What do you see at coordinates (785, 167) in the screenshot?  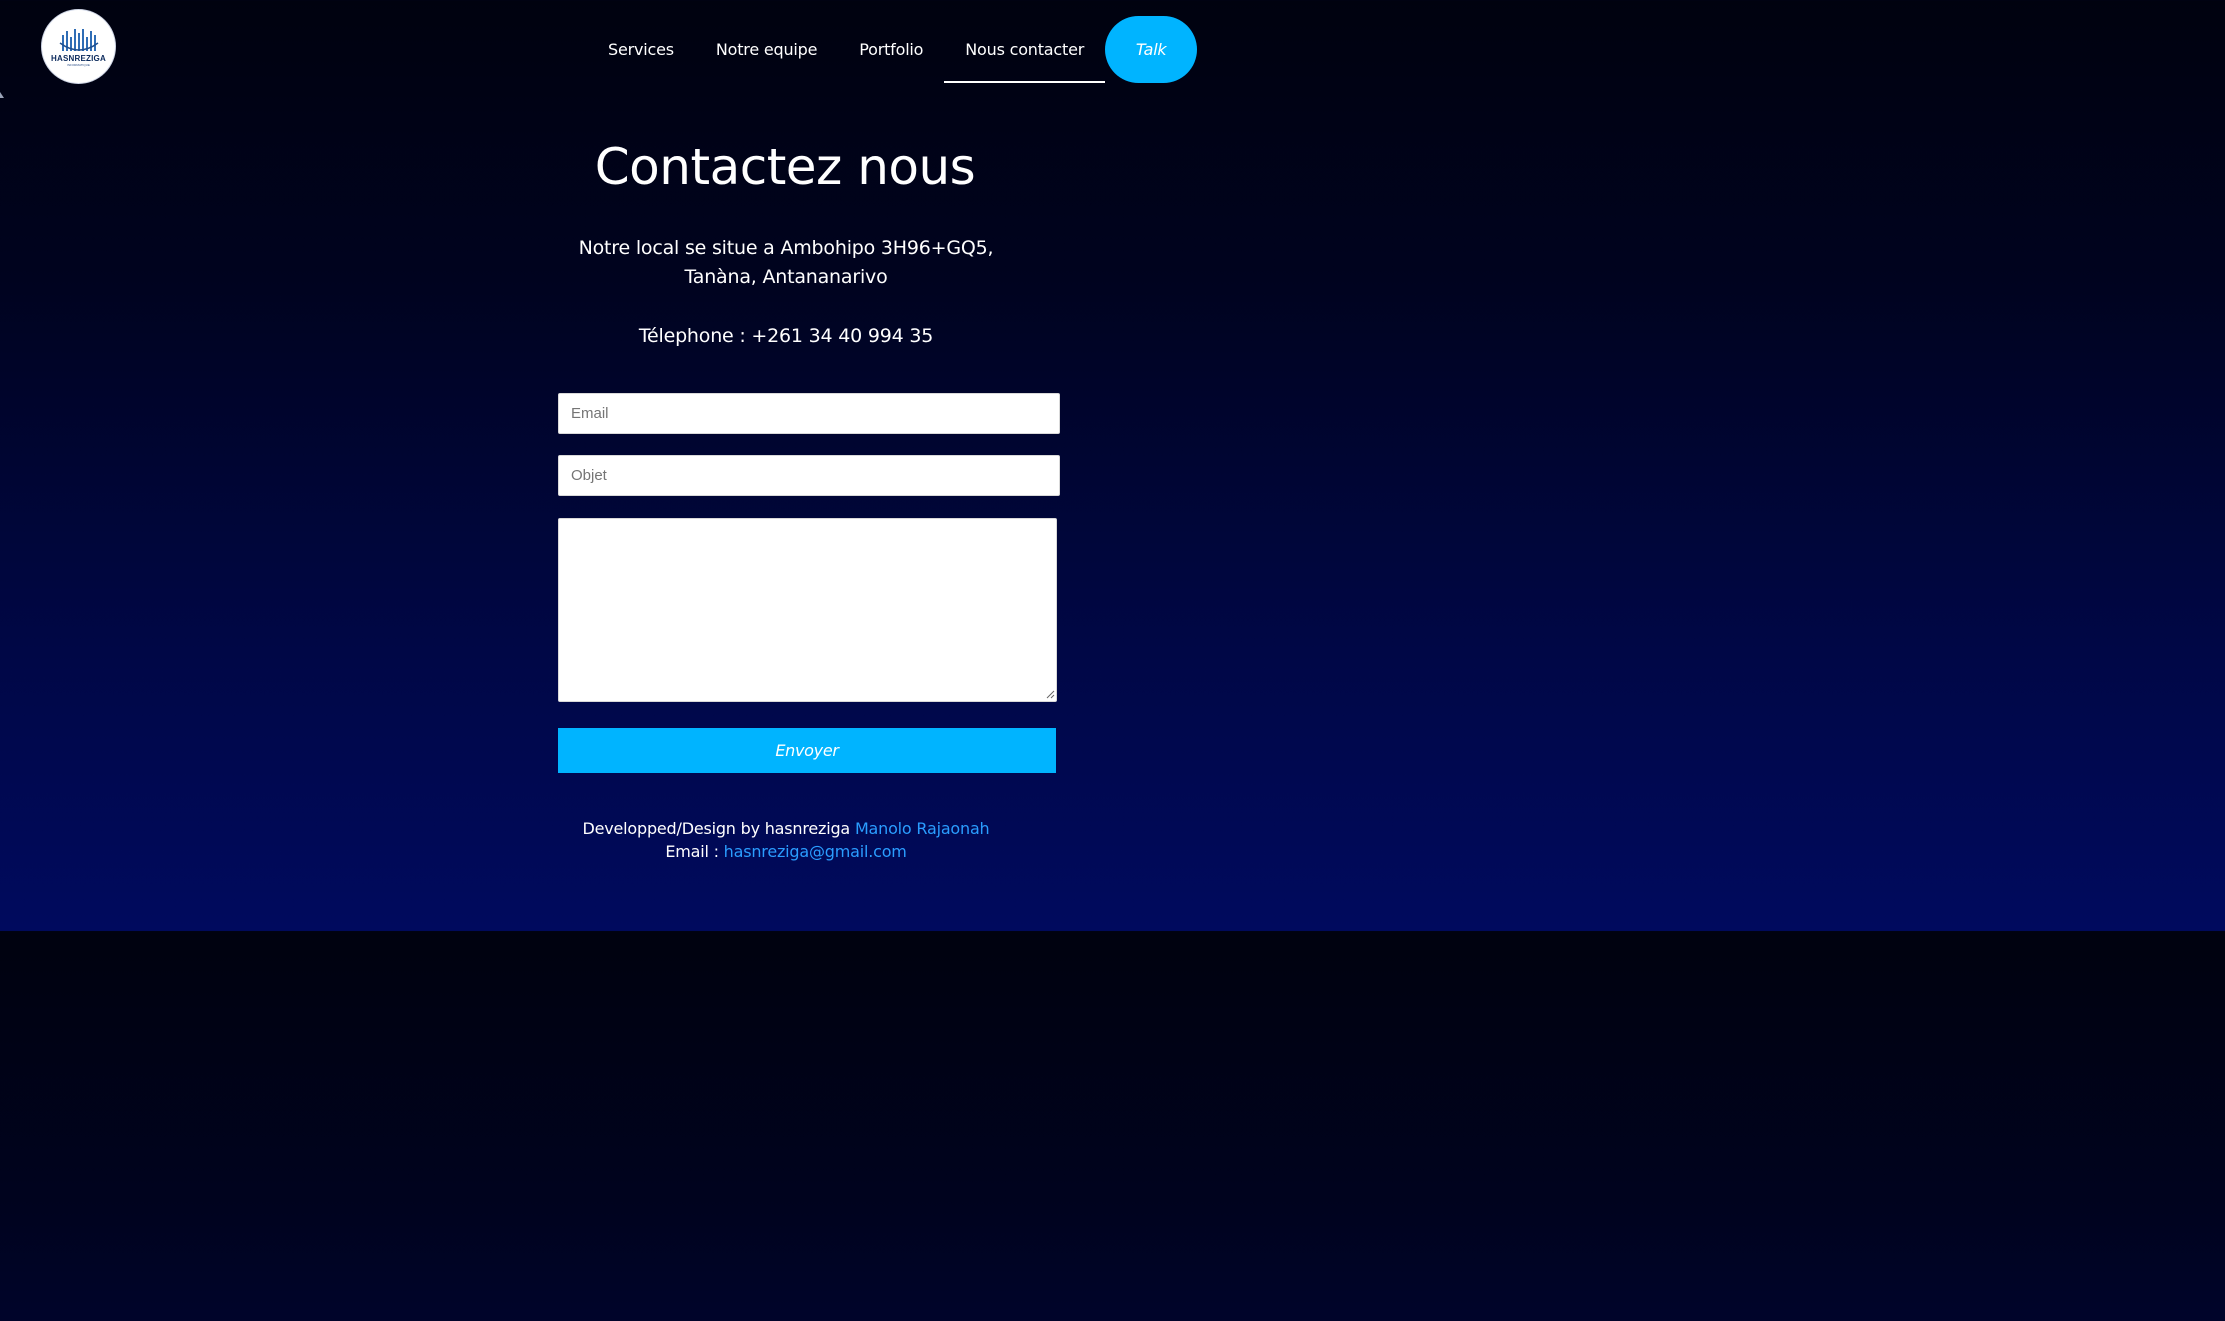 I see `page-title: Contactez nous` at bounding box center [785, 167].